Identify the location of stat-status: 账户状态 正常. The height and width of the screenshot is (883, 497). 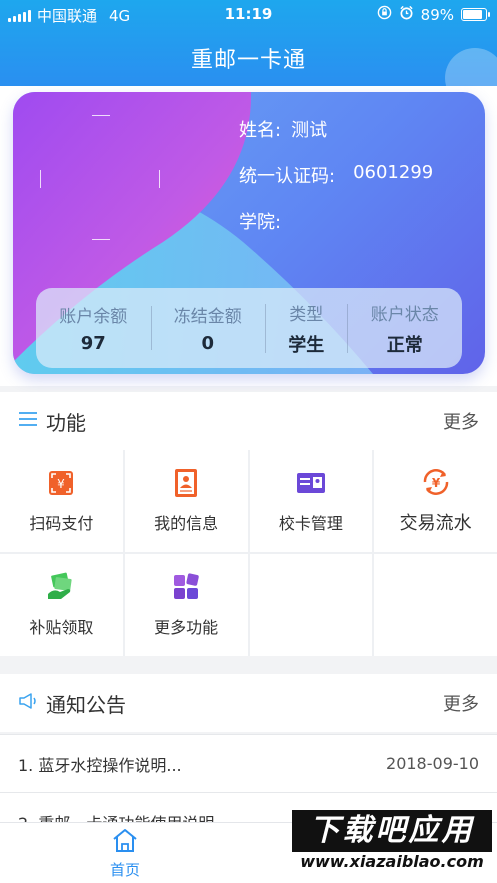
(404, 328).